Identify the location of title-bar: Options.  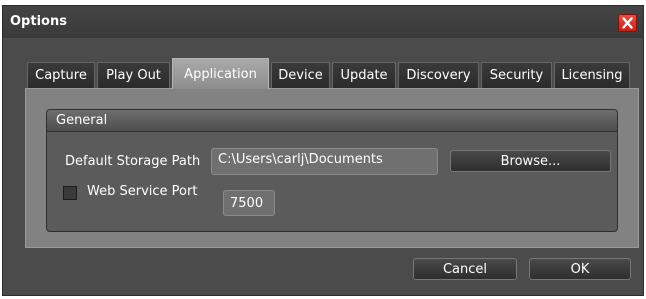
(323, 22).